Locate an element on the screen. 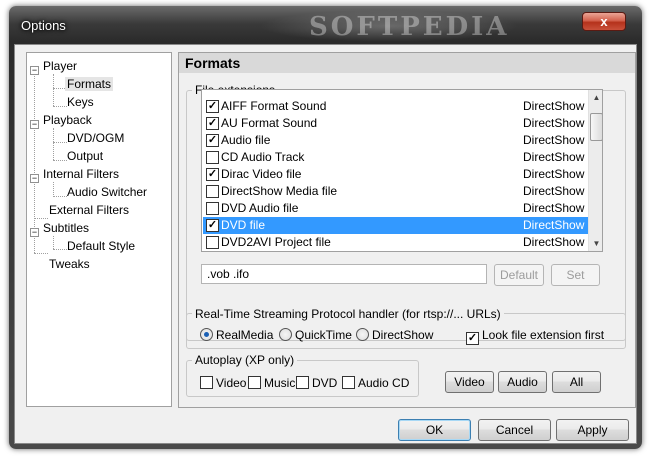 The height and width of the screenshot is (469, 662). list-item: DVD2AVI Project file DirectShow is located at coordinates (395, 242).